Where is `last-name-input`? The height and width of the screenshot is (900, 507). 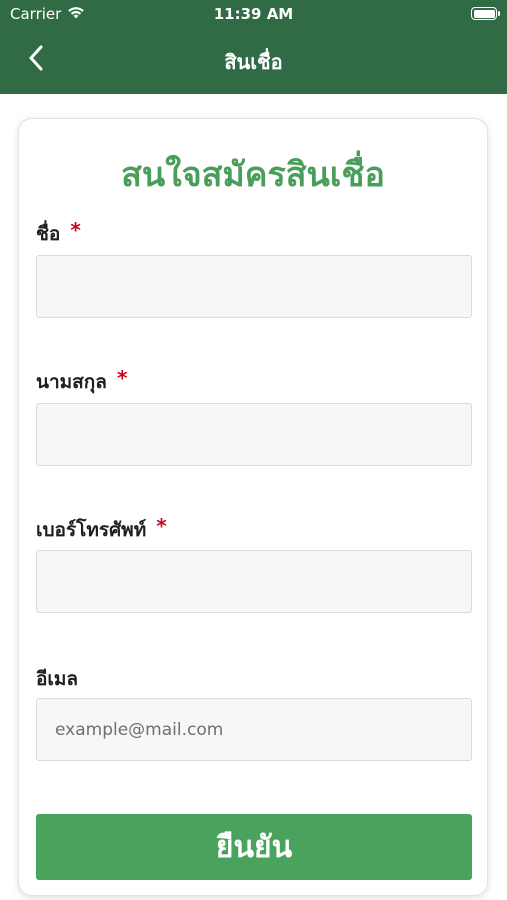 last-name-input is located at coordinates (254, 434).